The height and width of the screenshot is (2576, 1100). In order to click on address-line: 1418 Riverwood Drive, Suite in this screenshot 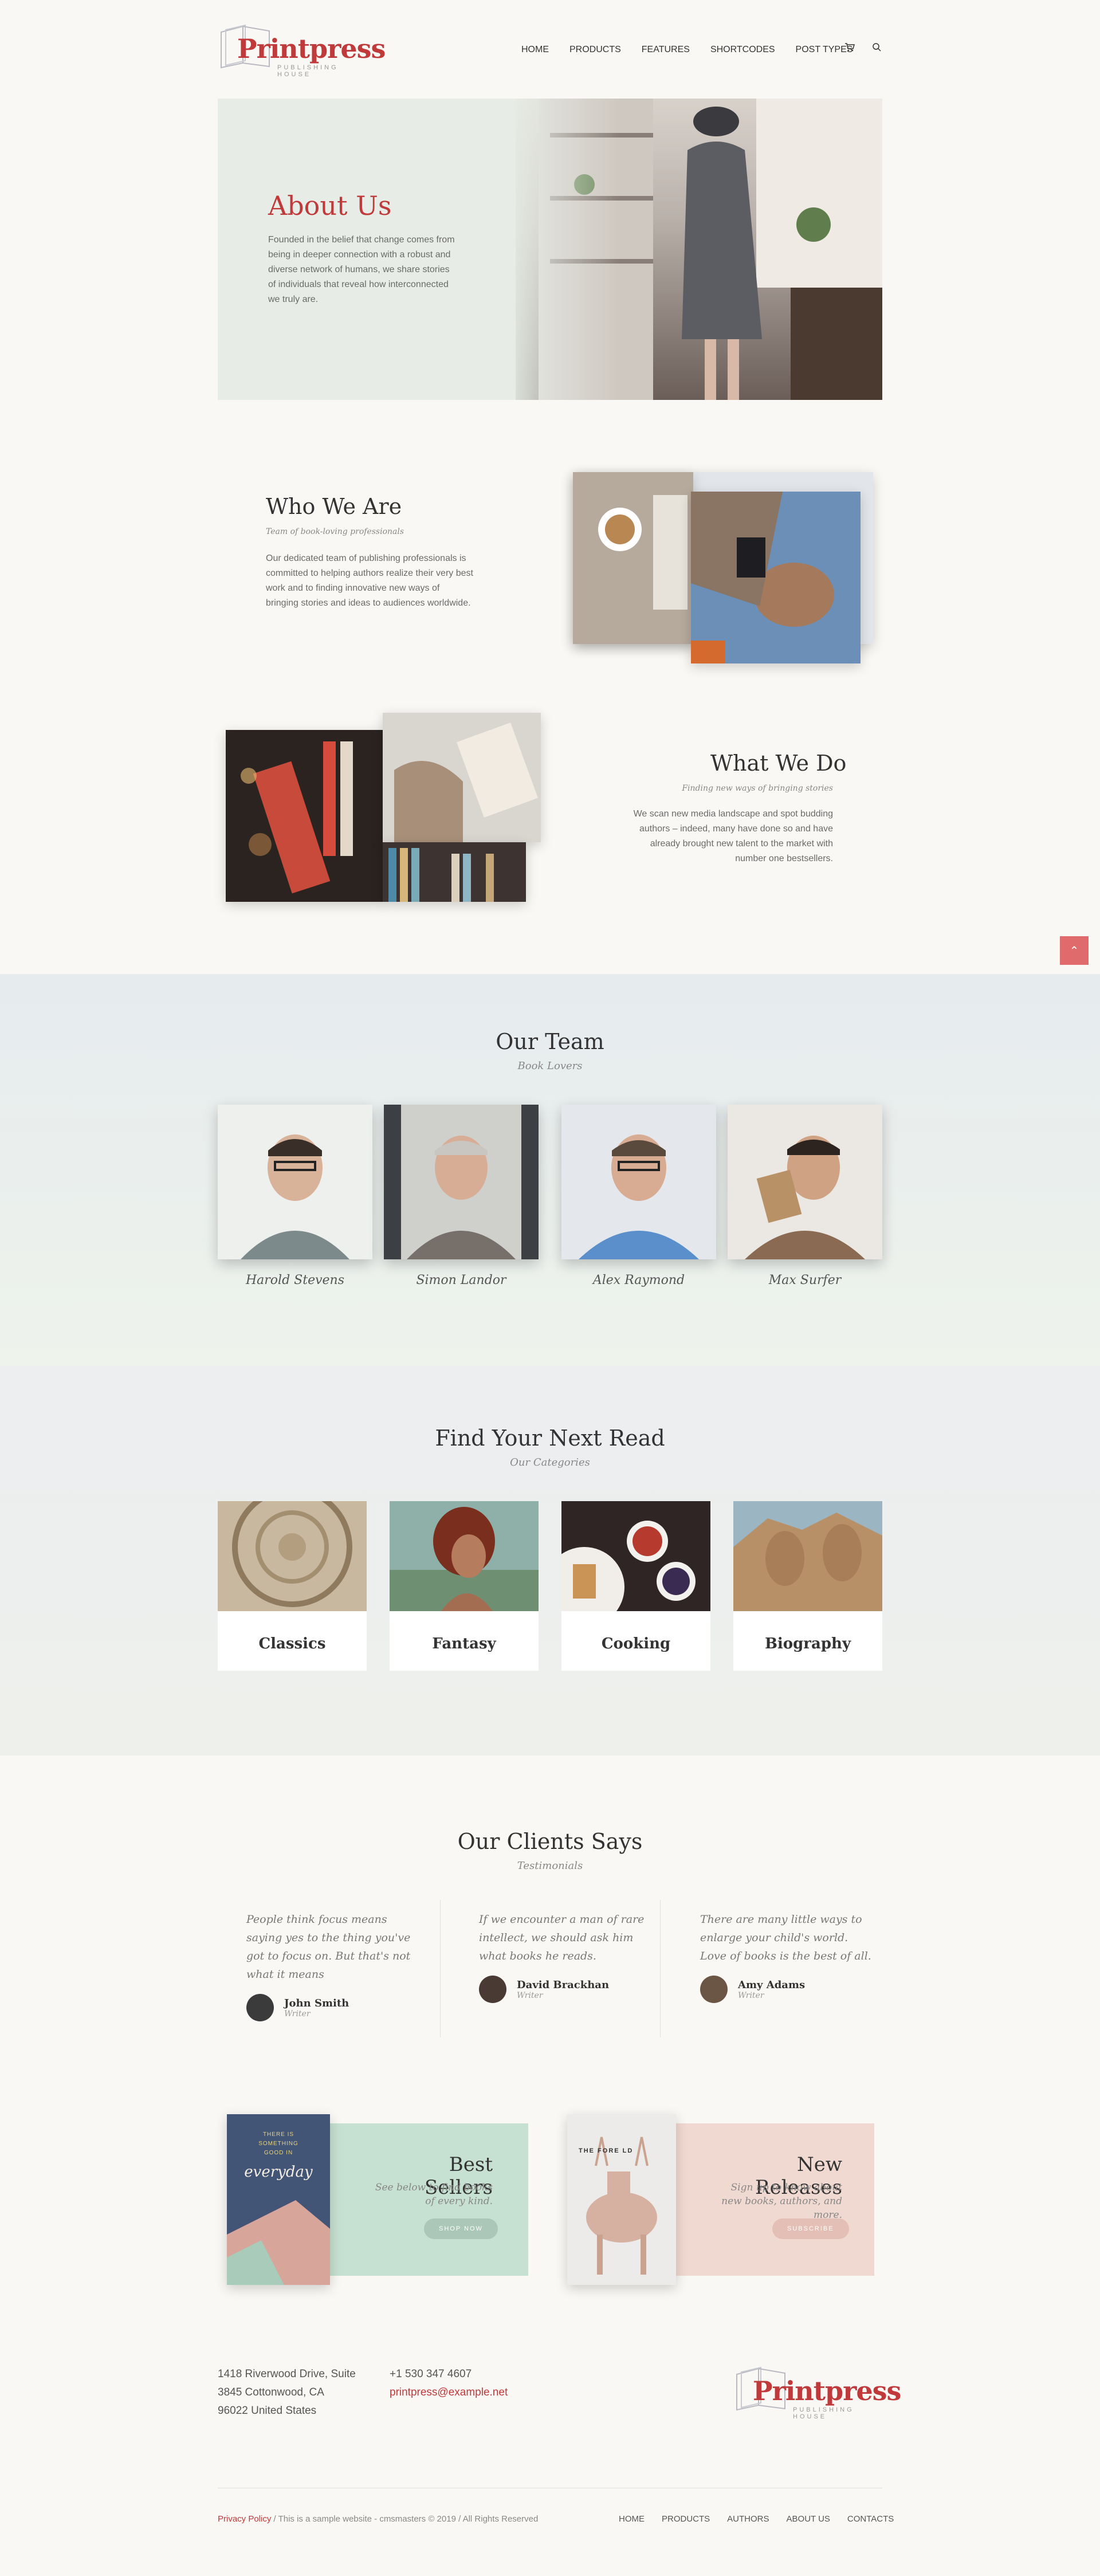, I will do `click(287, 2374)`.